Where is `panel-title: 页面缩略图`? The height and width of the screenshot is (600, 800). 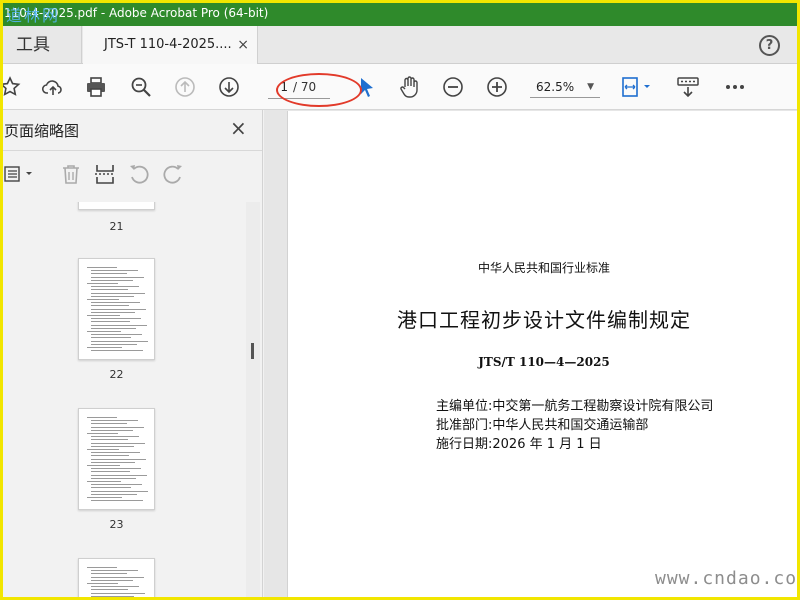
panel-title: 页面缩略图 is located at coordinates (42, 131).